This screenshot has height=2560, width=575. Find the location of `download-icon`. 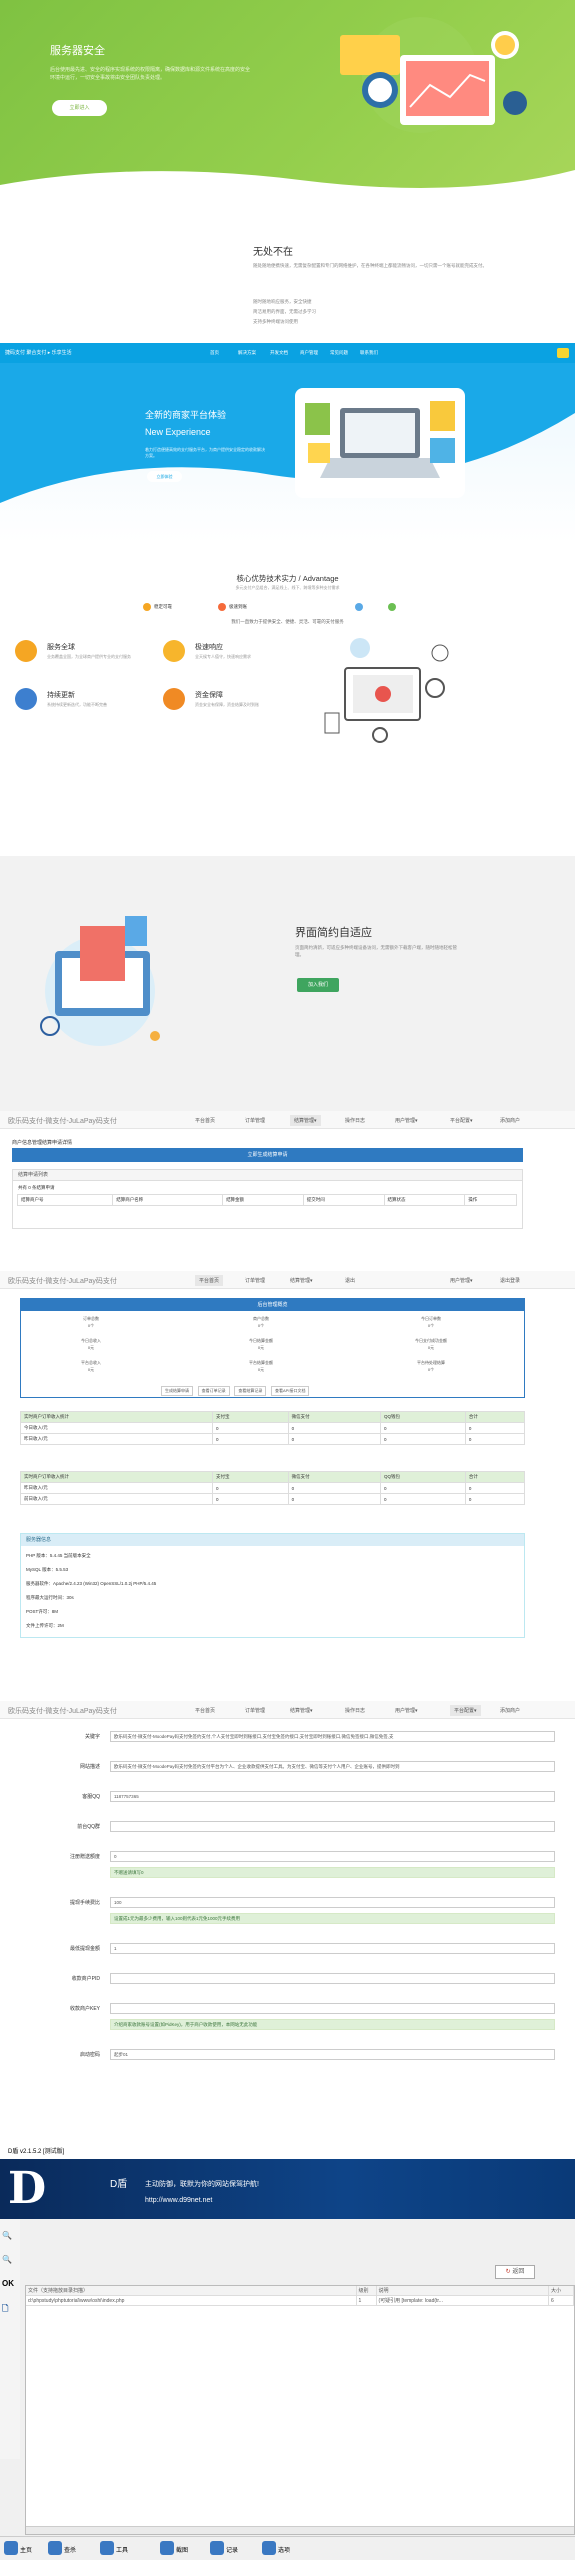

download-icon is located at coordinates (563, 353).